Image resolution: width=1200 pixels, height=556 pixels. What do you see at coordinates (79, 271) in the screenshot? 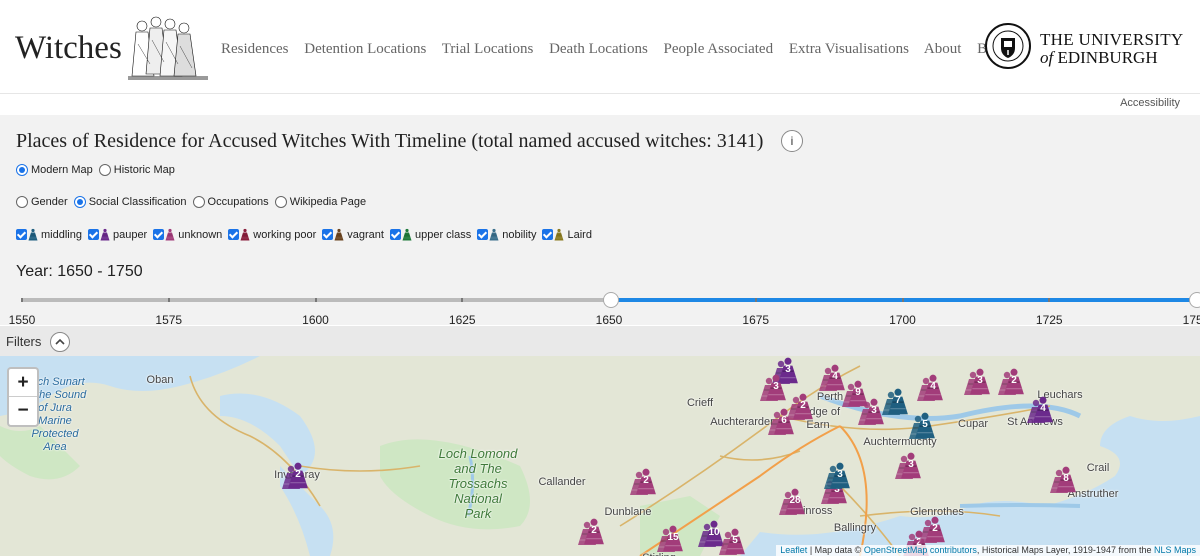
I see `year-range-label: Year: 1650 - 1750` at bounding box center [79, 271].